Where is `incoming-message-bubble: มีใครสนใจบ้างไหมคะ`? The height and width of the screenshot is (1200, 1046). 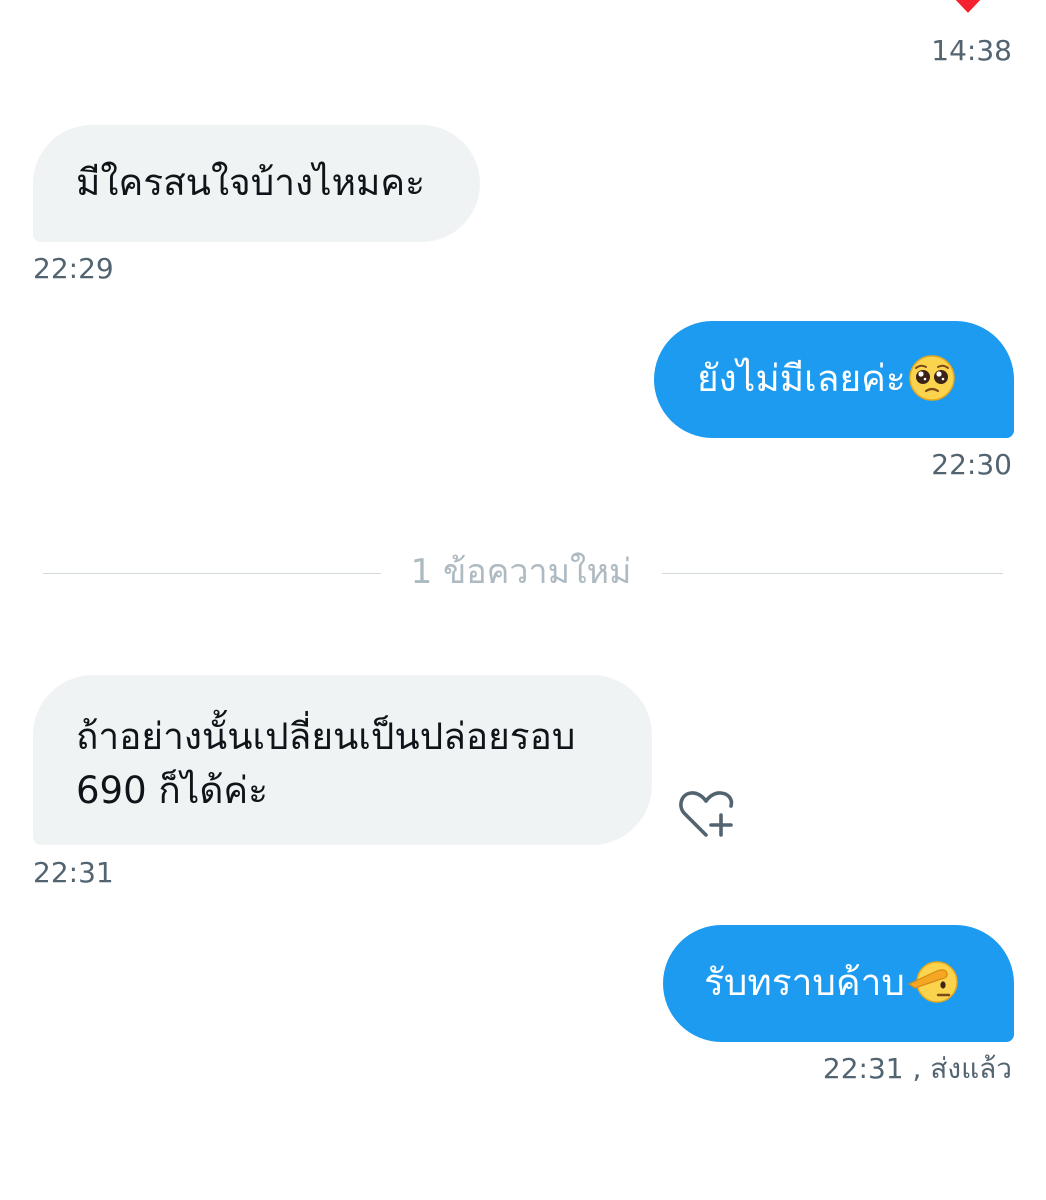 incoming-message-bubble: มีใครสนใจบ้างไหมคะ is located at coordinates (256, 183).